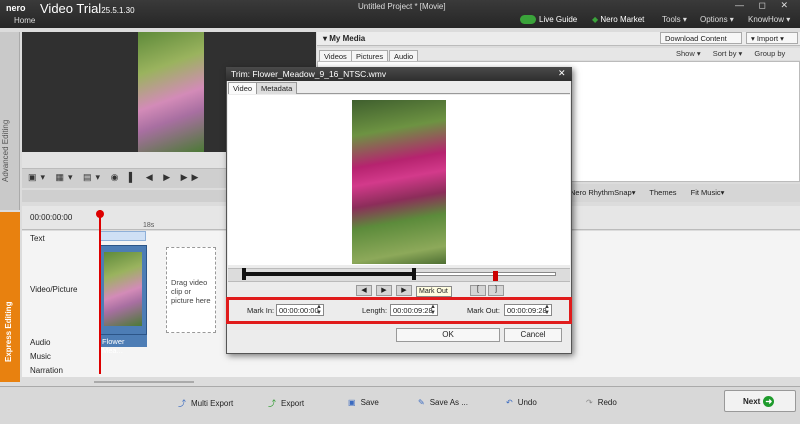  I want to click on knowhow-menu: KnowHow ▾, so click(769, 19).